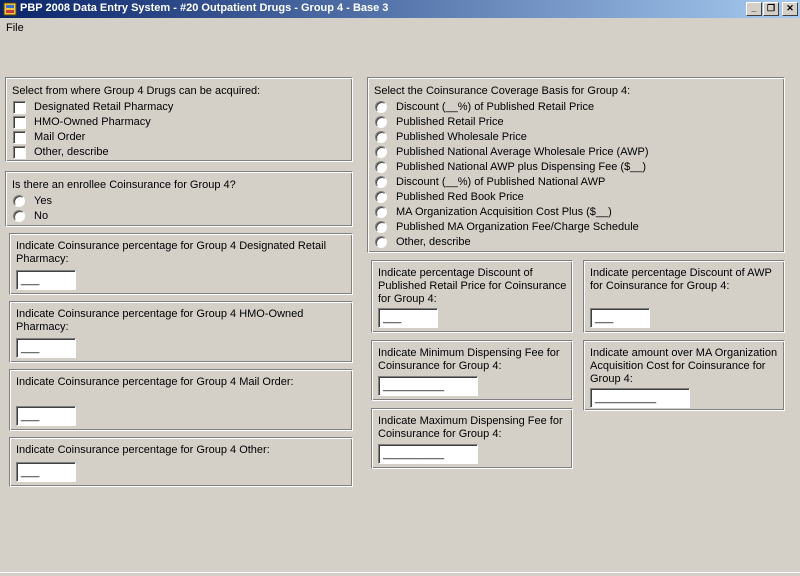 This screenshot has height=576, width=800. Describe the element at coordinates (640, 398) in the screenshot. I see `over-cost-input: __________` at that location.